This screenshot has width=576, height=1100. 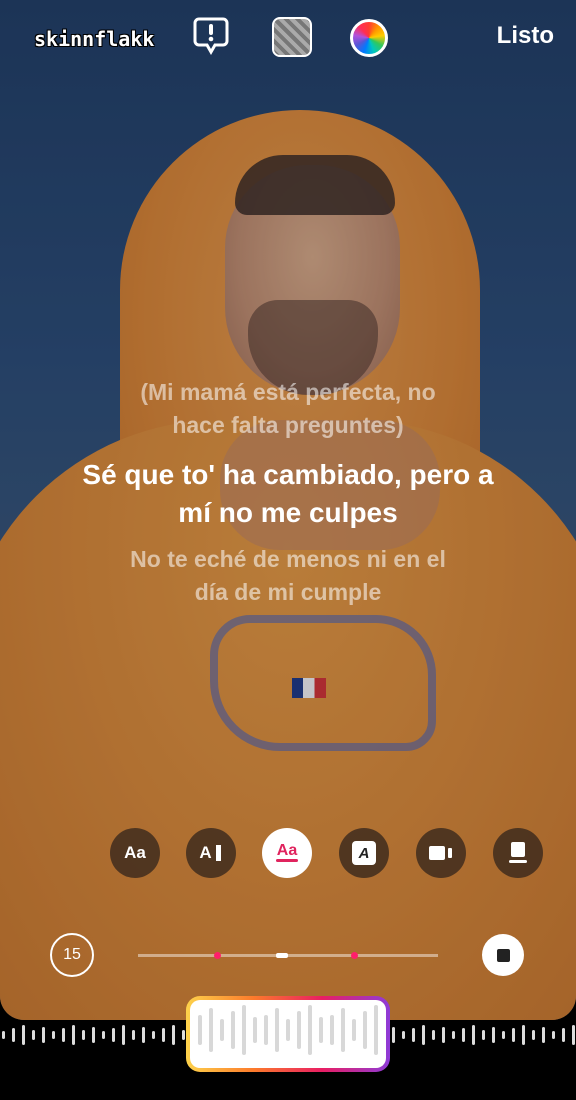 What do you see at coordinates (369, 38) in the screenshot?
I see `color-wheel-icon` at bounding box center [369, 38].